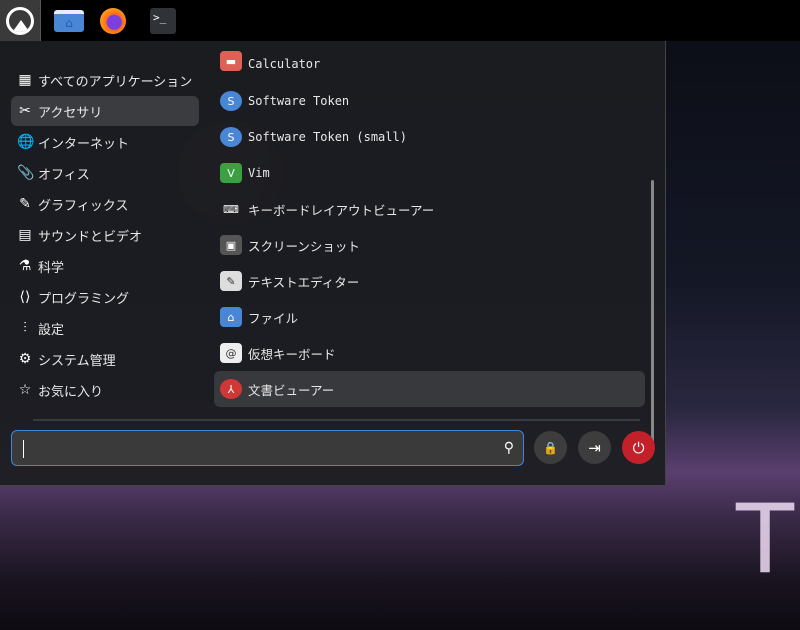 The width and height of the screenshot is (800, 630). Describe the element at coordinates (273, 318) in the screenshot. I see `app-label: ファイル` at that location.